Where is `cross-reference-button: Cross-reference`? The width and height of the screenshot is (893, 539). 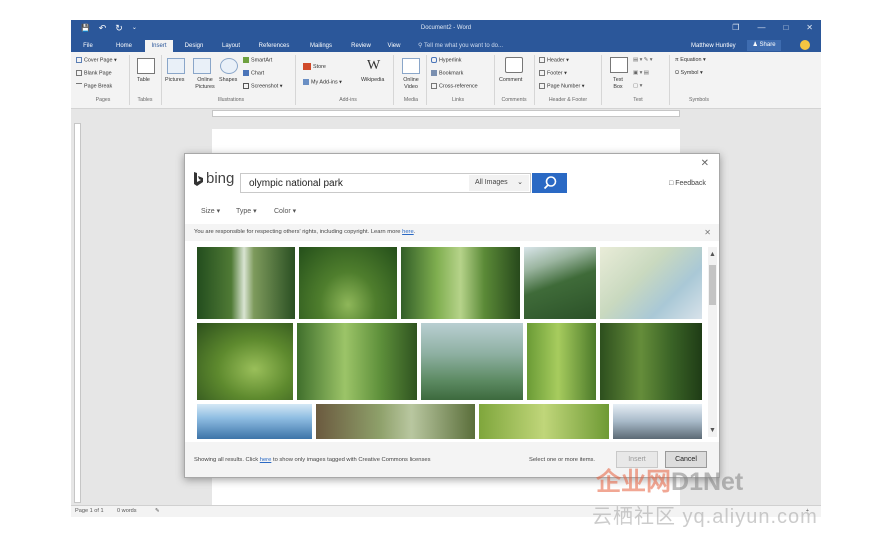 cross-reference-button: Cross-reference is located at coordinates (454, 86).